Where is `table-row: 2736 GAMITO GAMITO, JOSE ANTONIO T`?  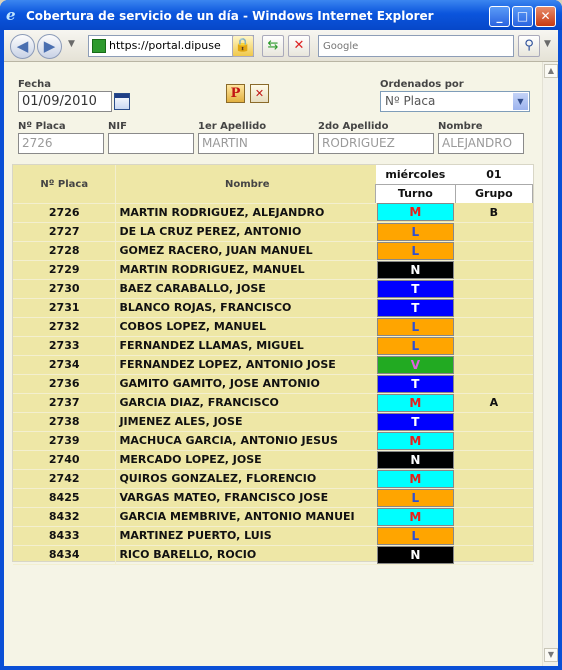 table-row: 2736 GAMITO GAMITO, JOSE ANTONIO T is located at coordinates (273, 384).